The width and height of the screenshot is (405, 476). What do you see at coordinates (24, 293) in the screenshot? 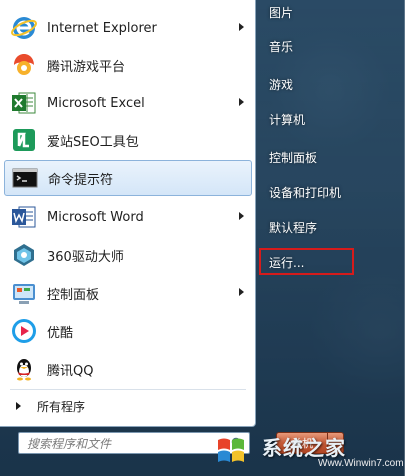
I see `control-panel-icon` at bounding box center [24, 293].